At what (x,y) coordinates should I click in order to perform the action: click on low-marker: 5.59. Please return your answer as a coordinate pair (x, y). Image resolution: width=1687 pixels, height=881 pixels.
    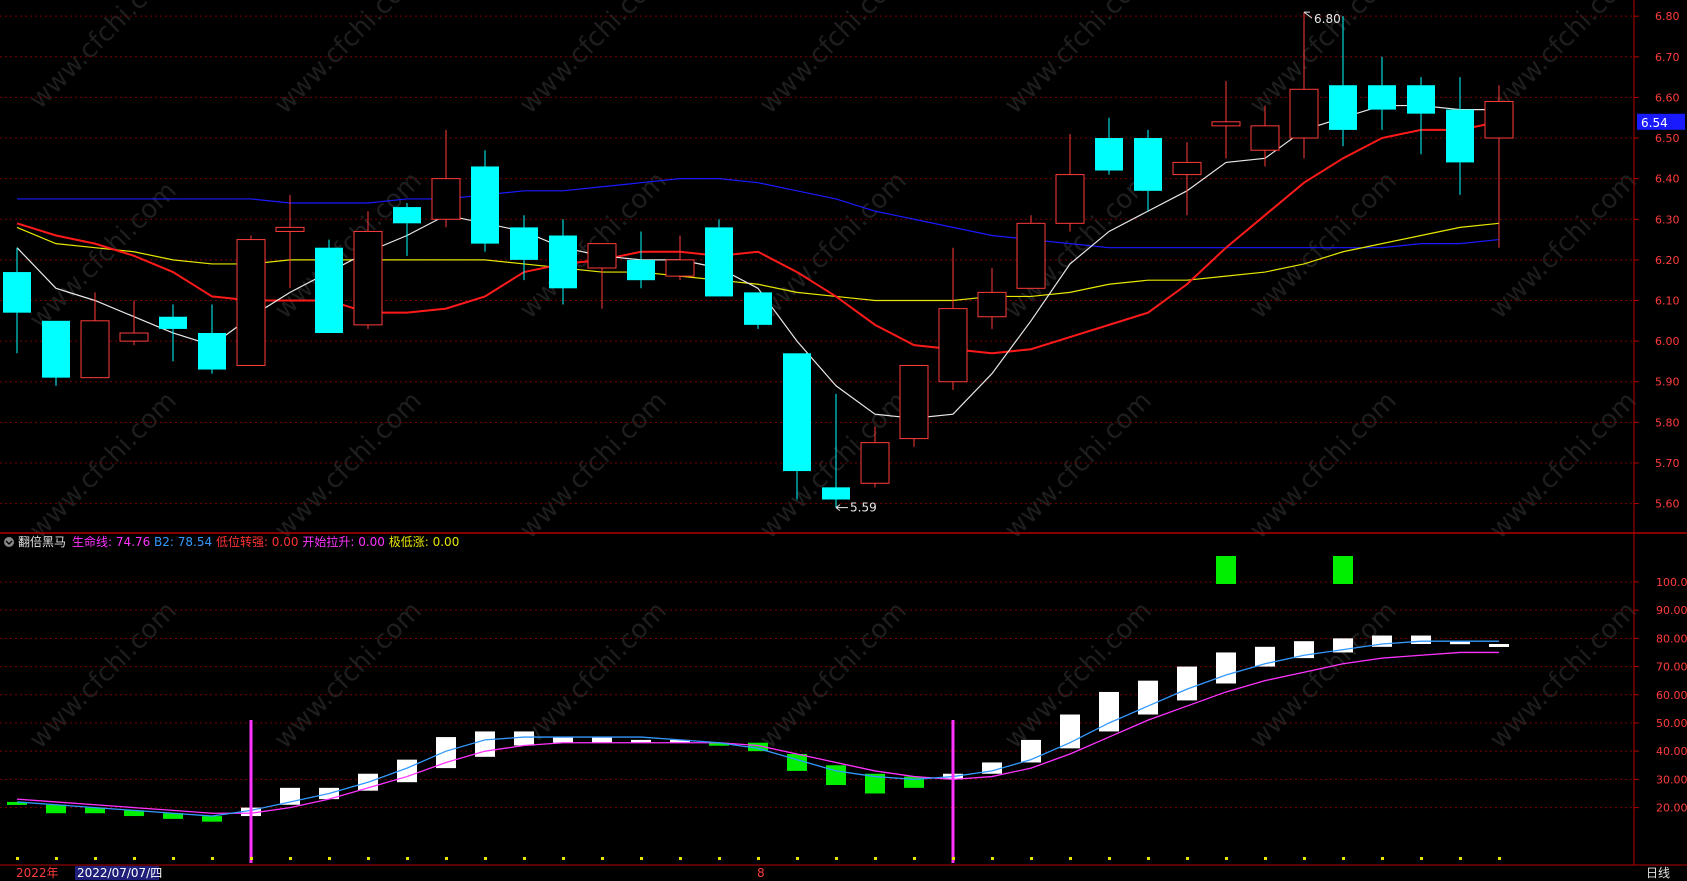
    Looking at the image, I should click on (856, 508).